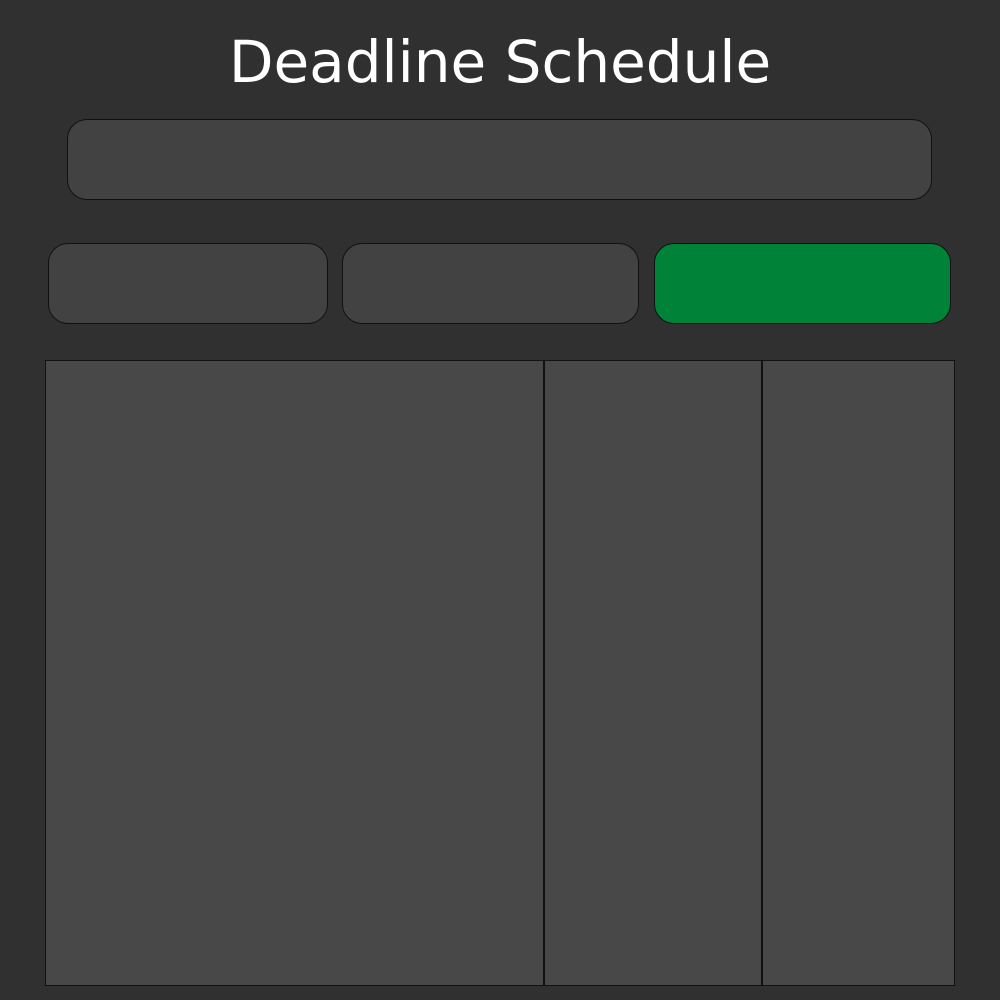  Describe the element at coordinates (499, 159) in the screenshot. I see `task-input` at that location.